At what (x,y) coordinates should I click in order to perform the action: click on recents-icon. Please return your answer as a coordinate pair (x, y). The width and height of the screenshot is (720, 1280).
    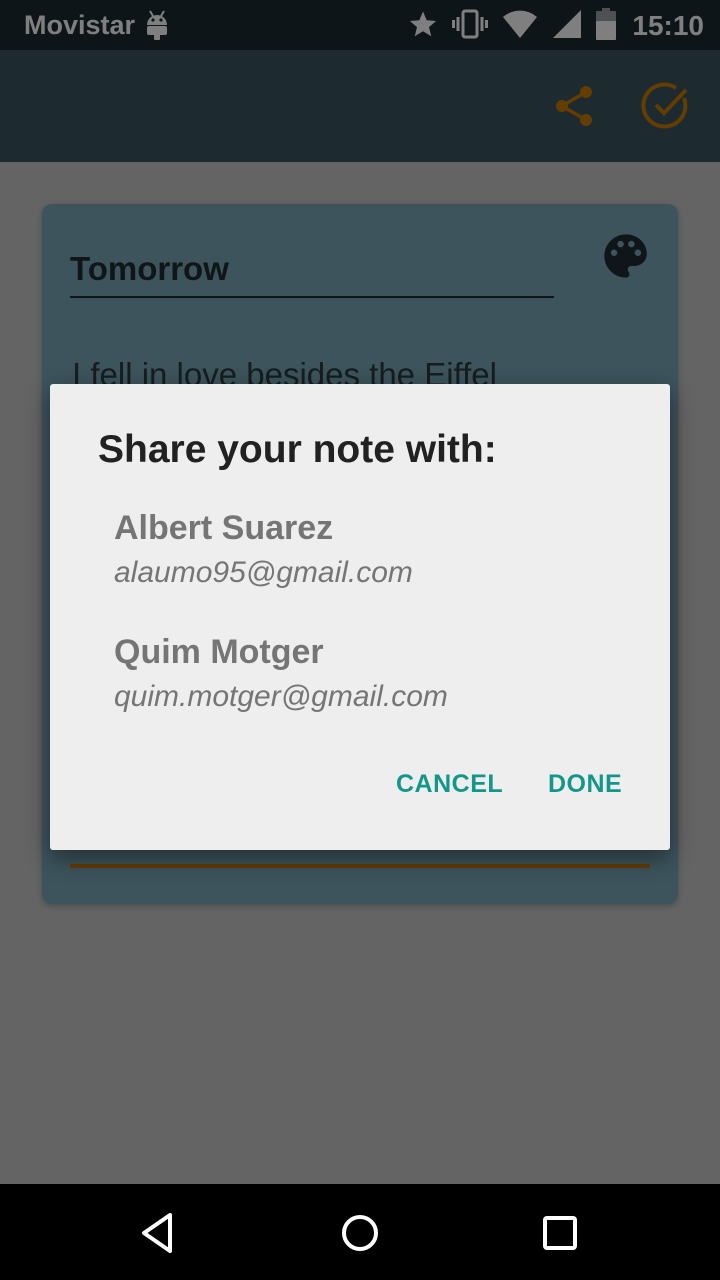
    Looking at the image, I should click on (560, 1233).